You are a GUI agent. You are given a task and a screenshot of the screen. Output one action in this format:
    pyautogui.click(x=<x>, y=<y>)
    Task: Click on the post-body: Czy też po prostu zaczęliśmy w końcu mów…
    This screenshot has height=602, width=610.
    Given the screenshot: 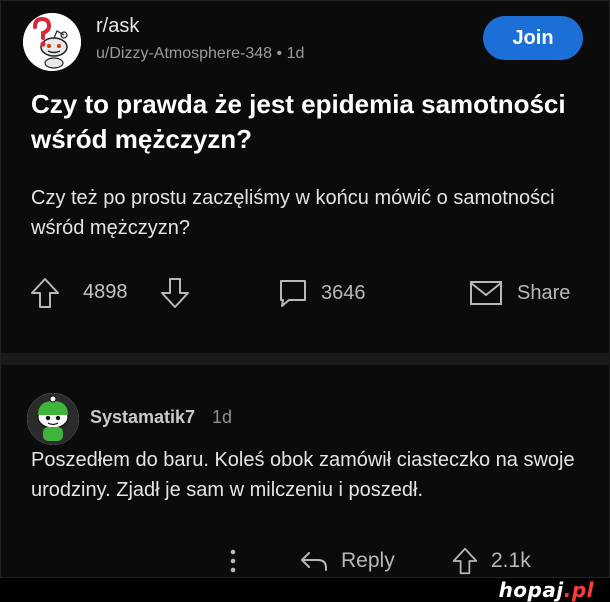 What is the action you would take?
    pyautogui.click(x=293, y=213)
    